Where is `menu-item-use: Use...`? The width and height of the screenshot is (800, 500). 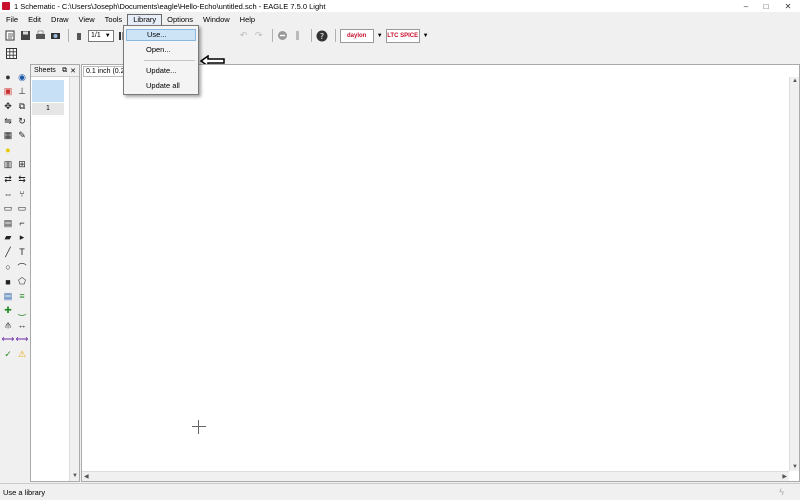 menu-item-use: Use... is located at coordinates (161, 35).